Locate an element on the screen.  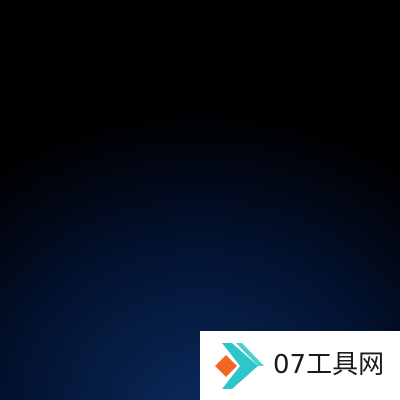
watermark-text: 07工具网 is located at coordinates (329, 365).